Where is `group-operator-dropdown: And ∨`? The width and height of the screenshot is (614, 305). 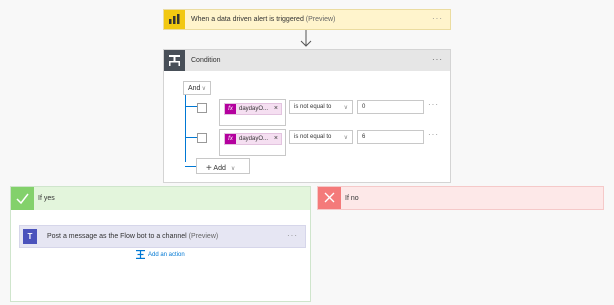 group-operator-dropdown: And ∨ is located at coordinates (197, 88).